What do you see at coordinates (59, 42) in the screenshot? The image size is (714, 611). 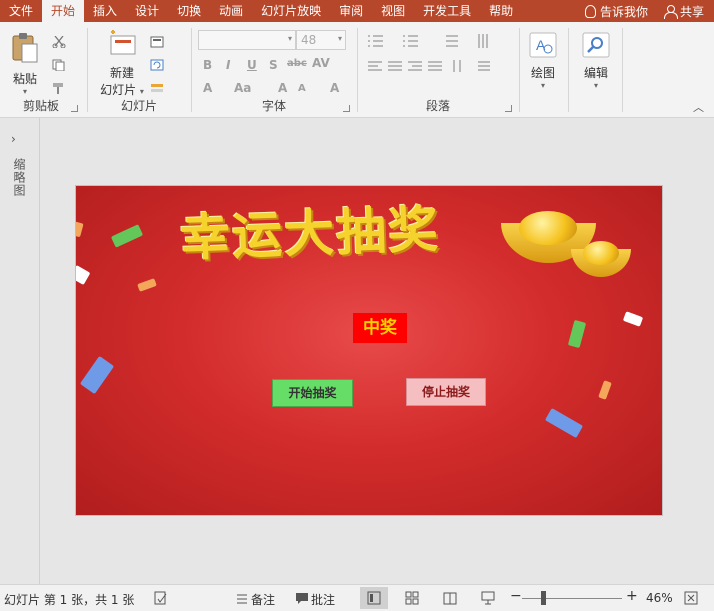 I see `cut-icon` at bounding box center [59, 42].